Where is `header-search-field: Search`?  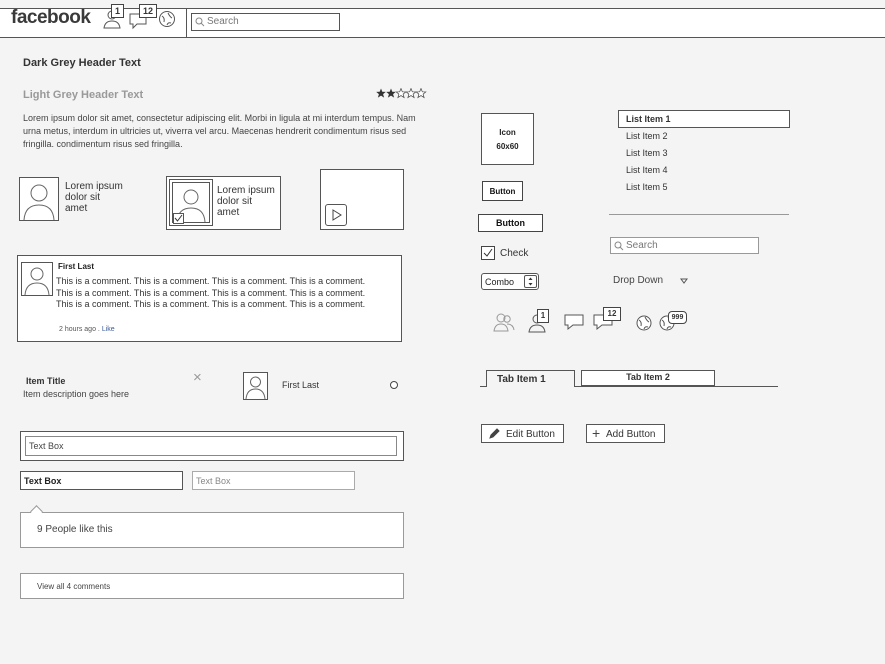 header-search-field: Search is located at coordinates (265, 22).